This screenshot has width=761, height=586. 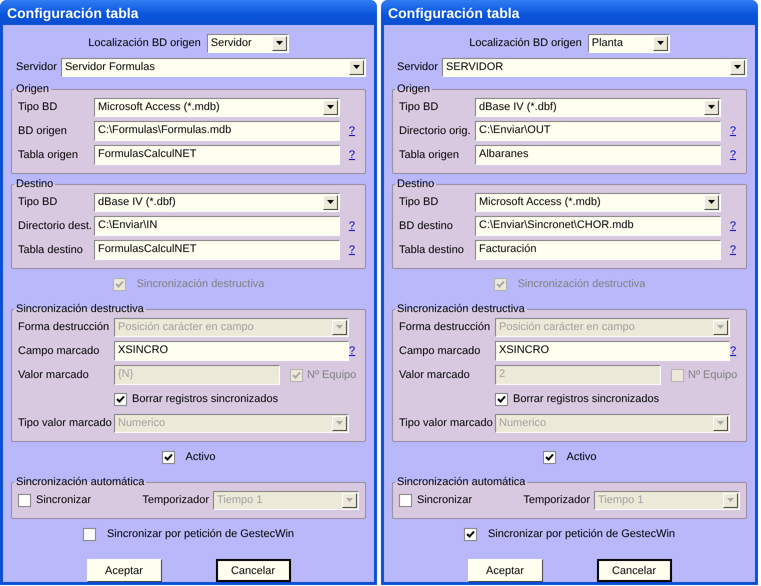 What do you see at coordinates (426, 226) in the screenshot?
I see `field-label: BD destino` at bounding box center [426, 226].